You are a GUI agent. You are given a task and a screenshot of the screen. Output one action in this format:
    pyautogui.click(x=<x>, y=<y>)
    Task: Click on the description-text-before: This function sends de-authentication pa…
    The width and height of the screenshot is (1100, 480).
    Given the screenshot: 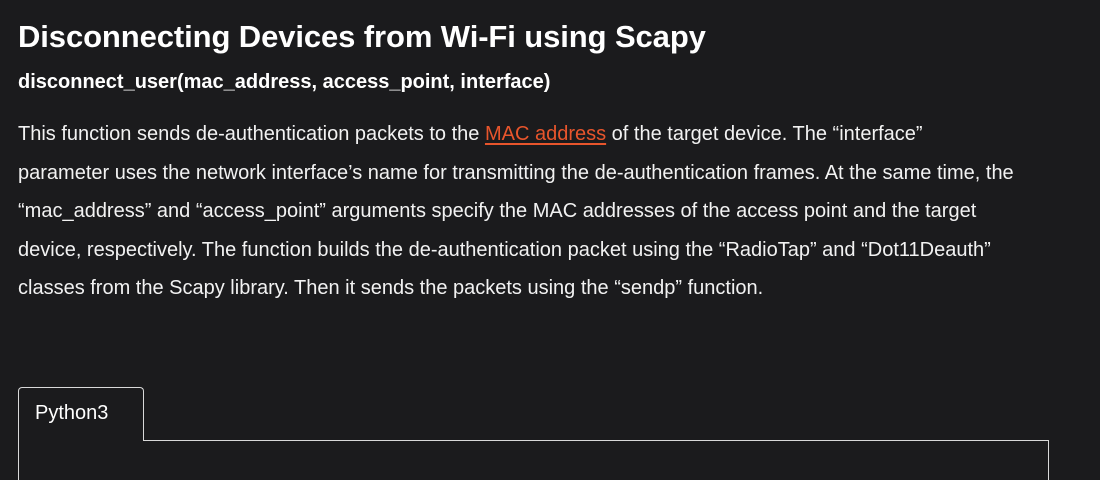 What is the action you would take?
    pyautogui.click(x=251, y=134)
    